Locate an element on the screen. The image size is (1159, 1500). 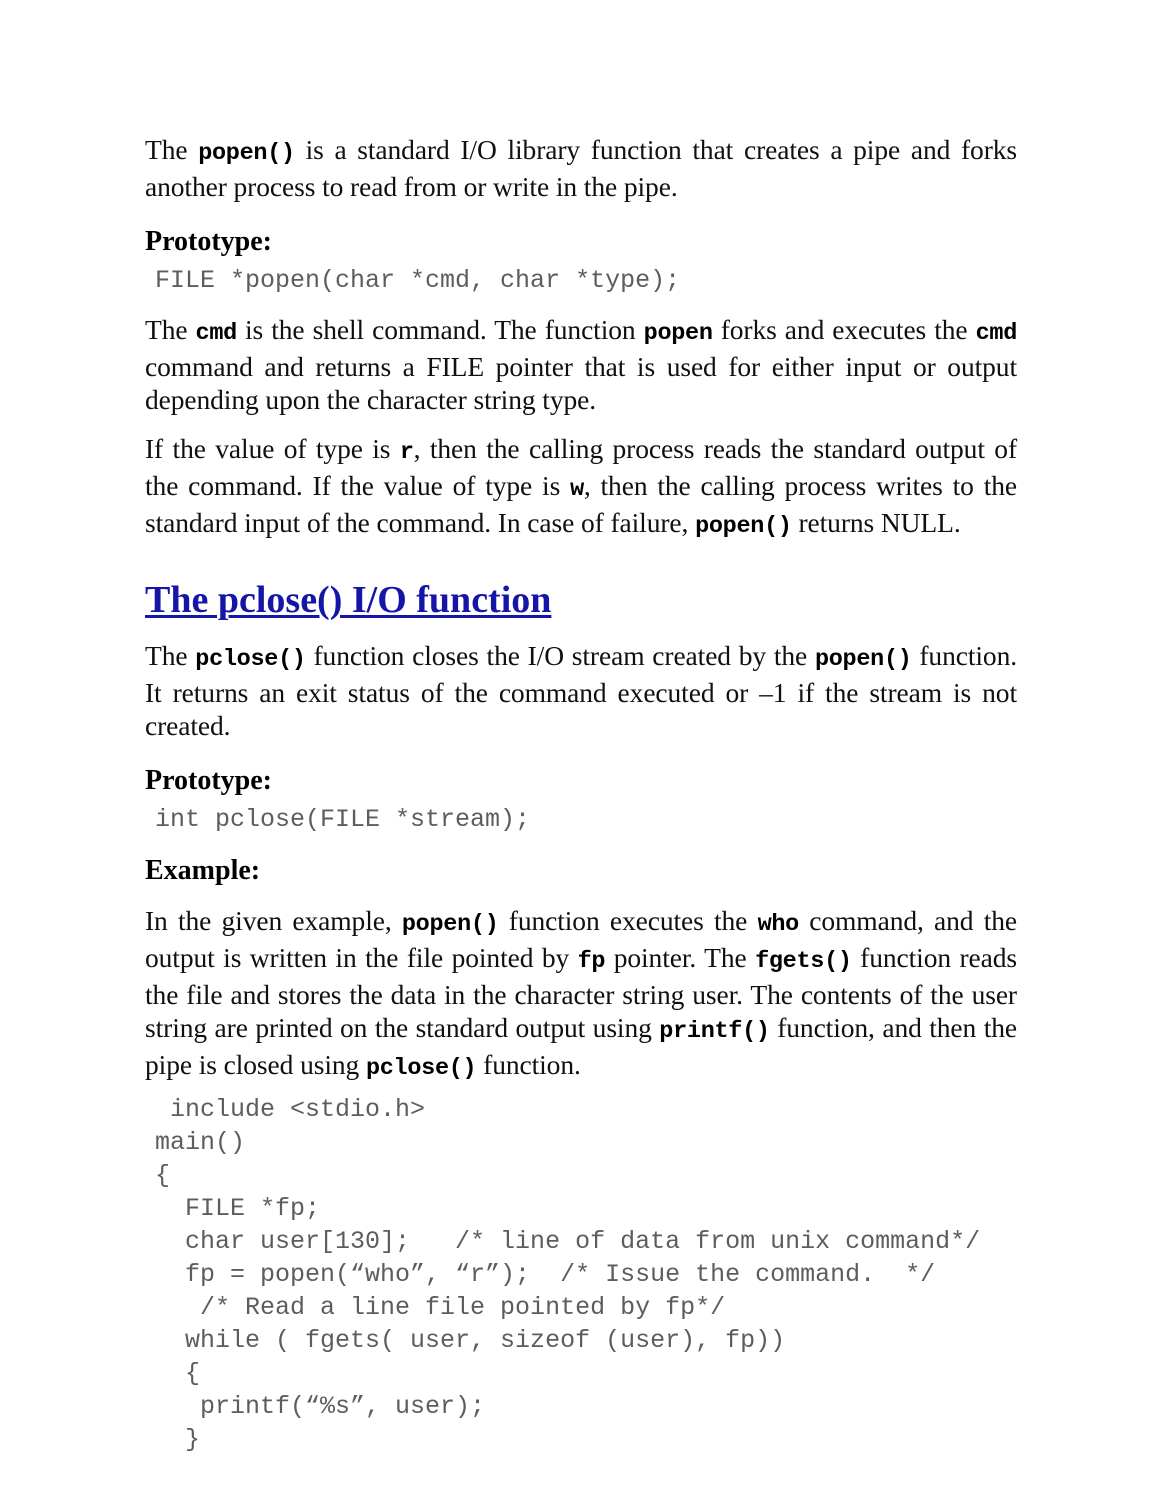
code-line: } is located at coordinates (178, 1439).